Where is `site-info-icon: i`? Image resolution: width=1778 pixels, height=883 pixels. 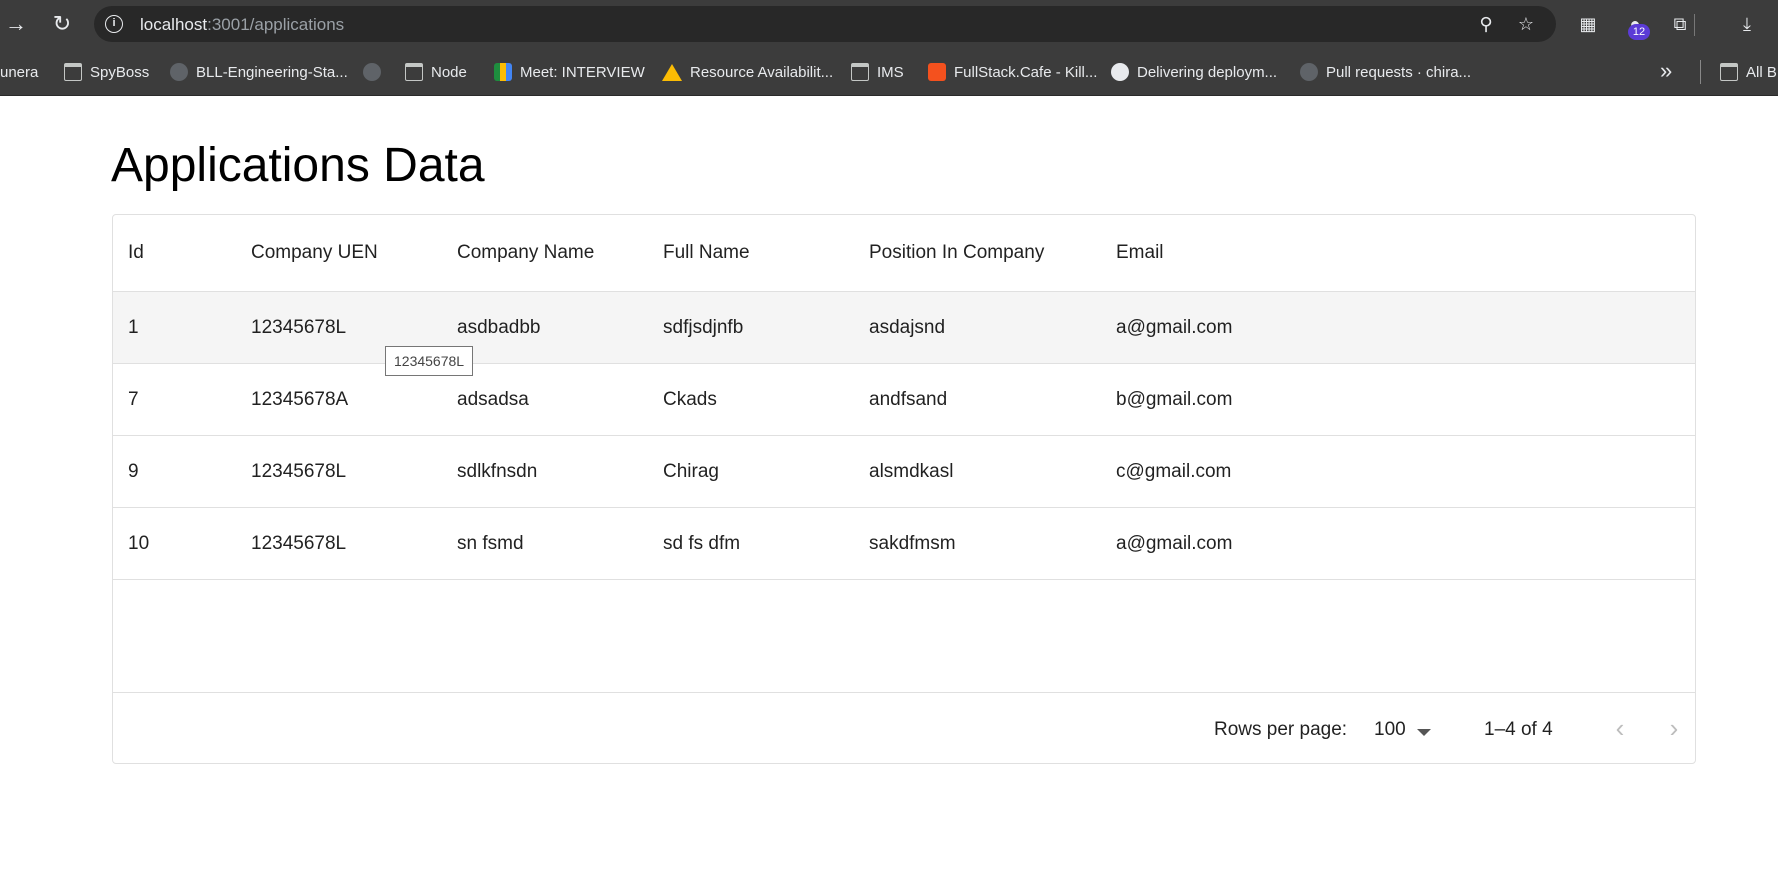 site-info-icon: i is located at coordinates (114, 24).